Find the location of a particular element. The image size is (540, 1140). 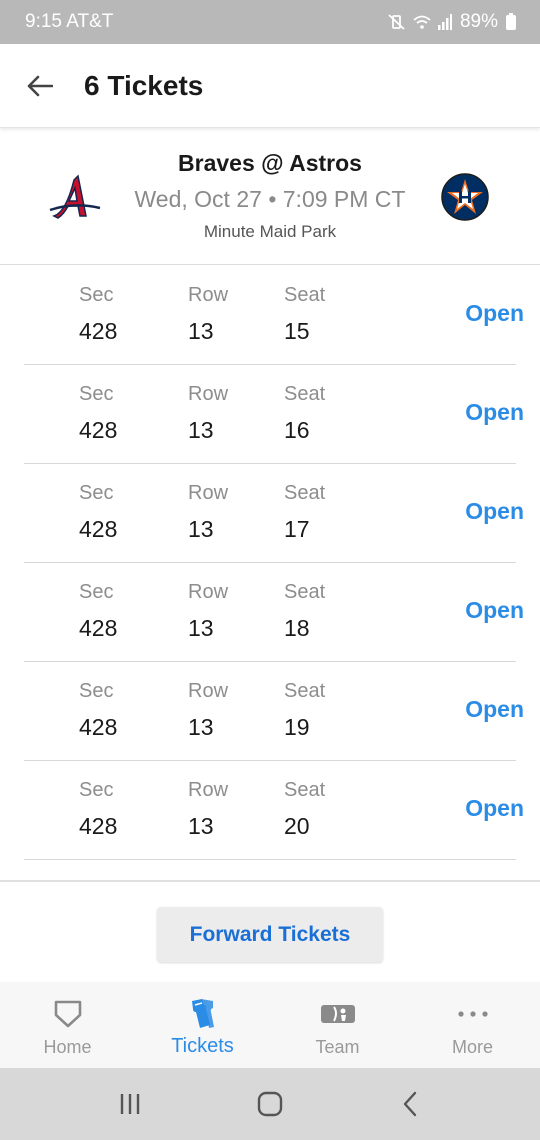

forward-section: Forward Tickets is located at coordinates (270, 931).